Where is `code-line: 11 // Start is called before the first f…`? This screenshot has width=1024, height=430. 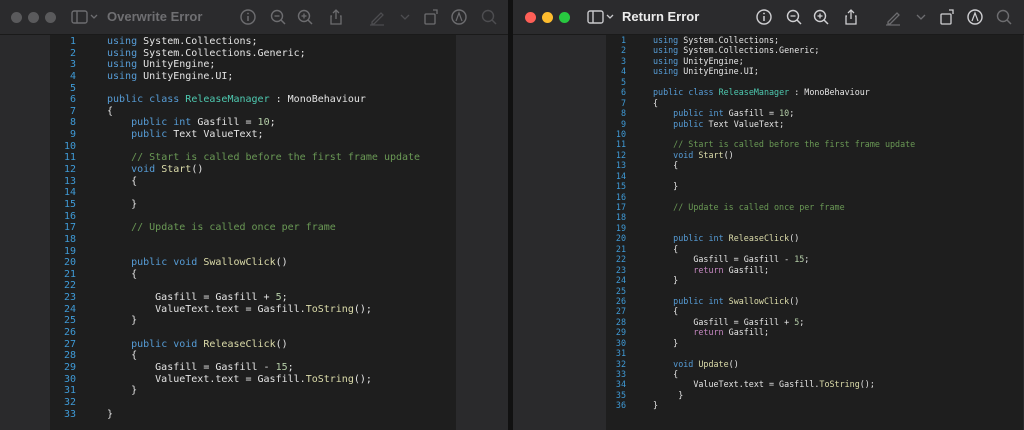 code-line: 11 // Start is called before the first f… is located at coordinates (768, 144).